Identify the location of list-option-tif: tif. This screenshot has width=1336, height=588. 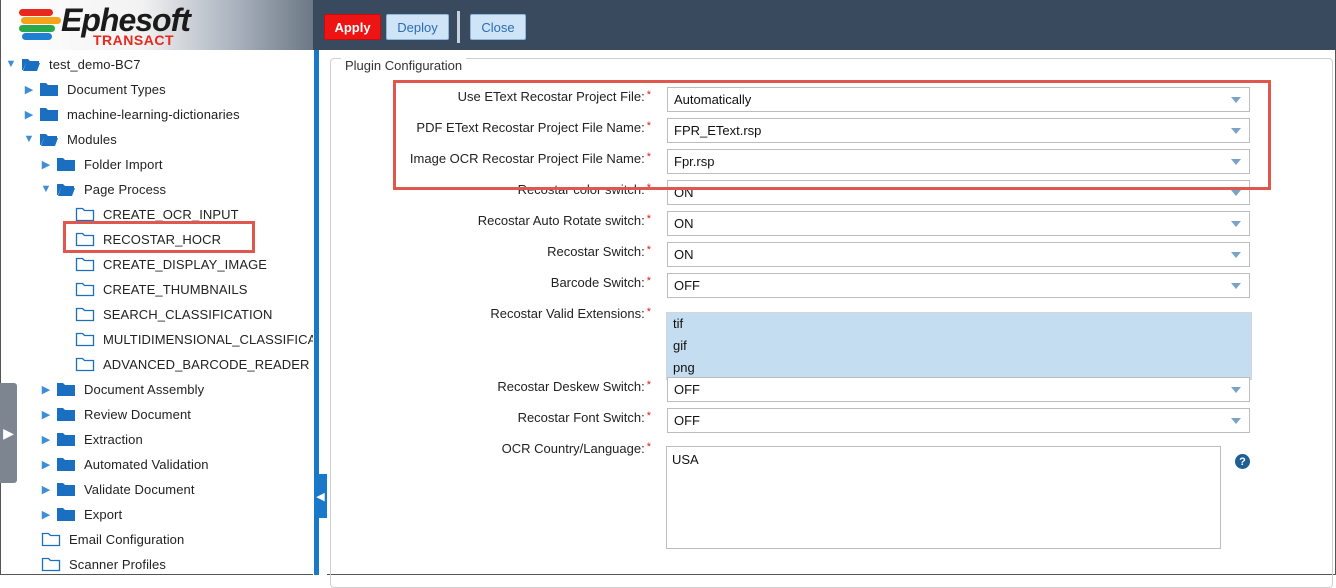
(959, 324).